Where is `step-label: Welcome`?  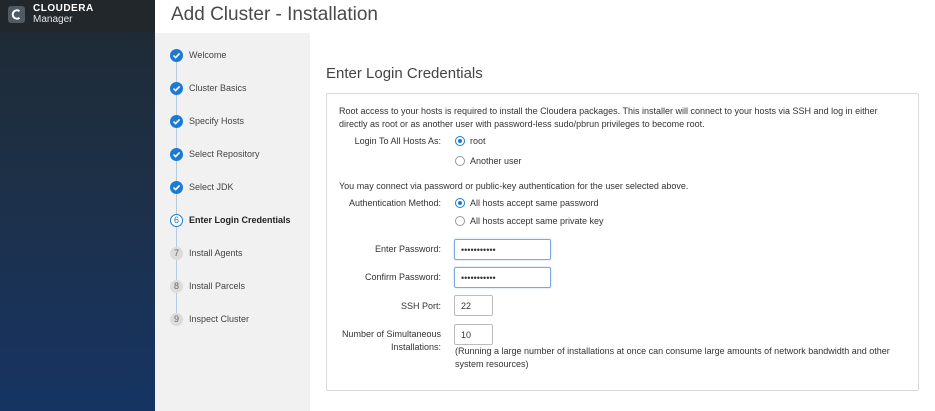
step-label: Welcome is located at coordinates (208, 55).